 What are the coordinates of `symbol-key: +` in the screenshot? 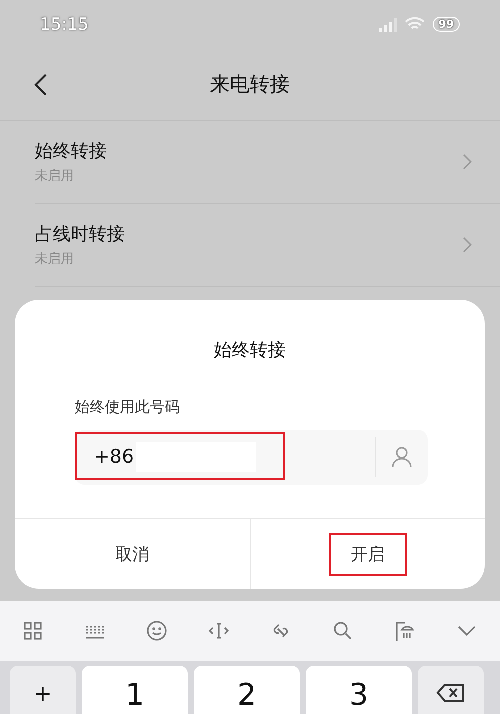 It's located at (43, 690).